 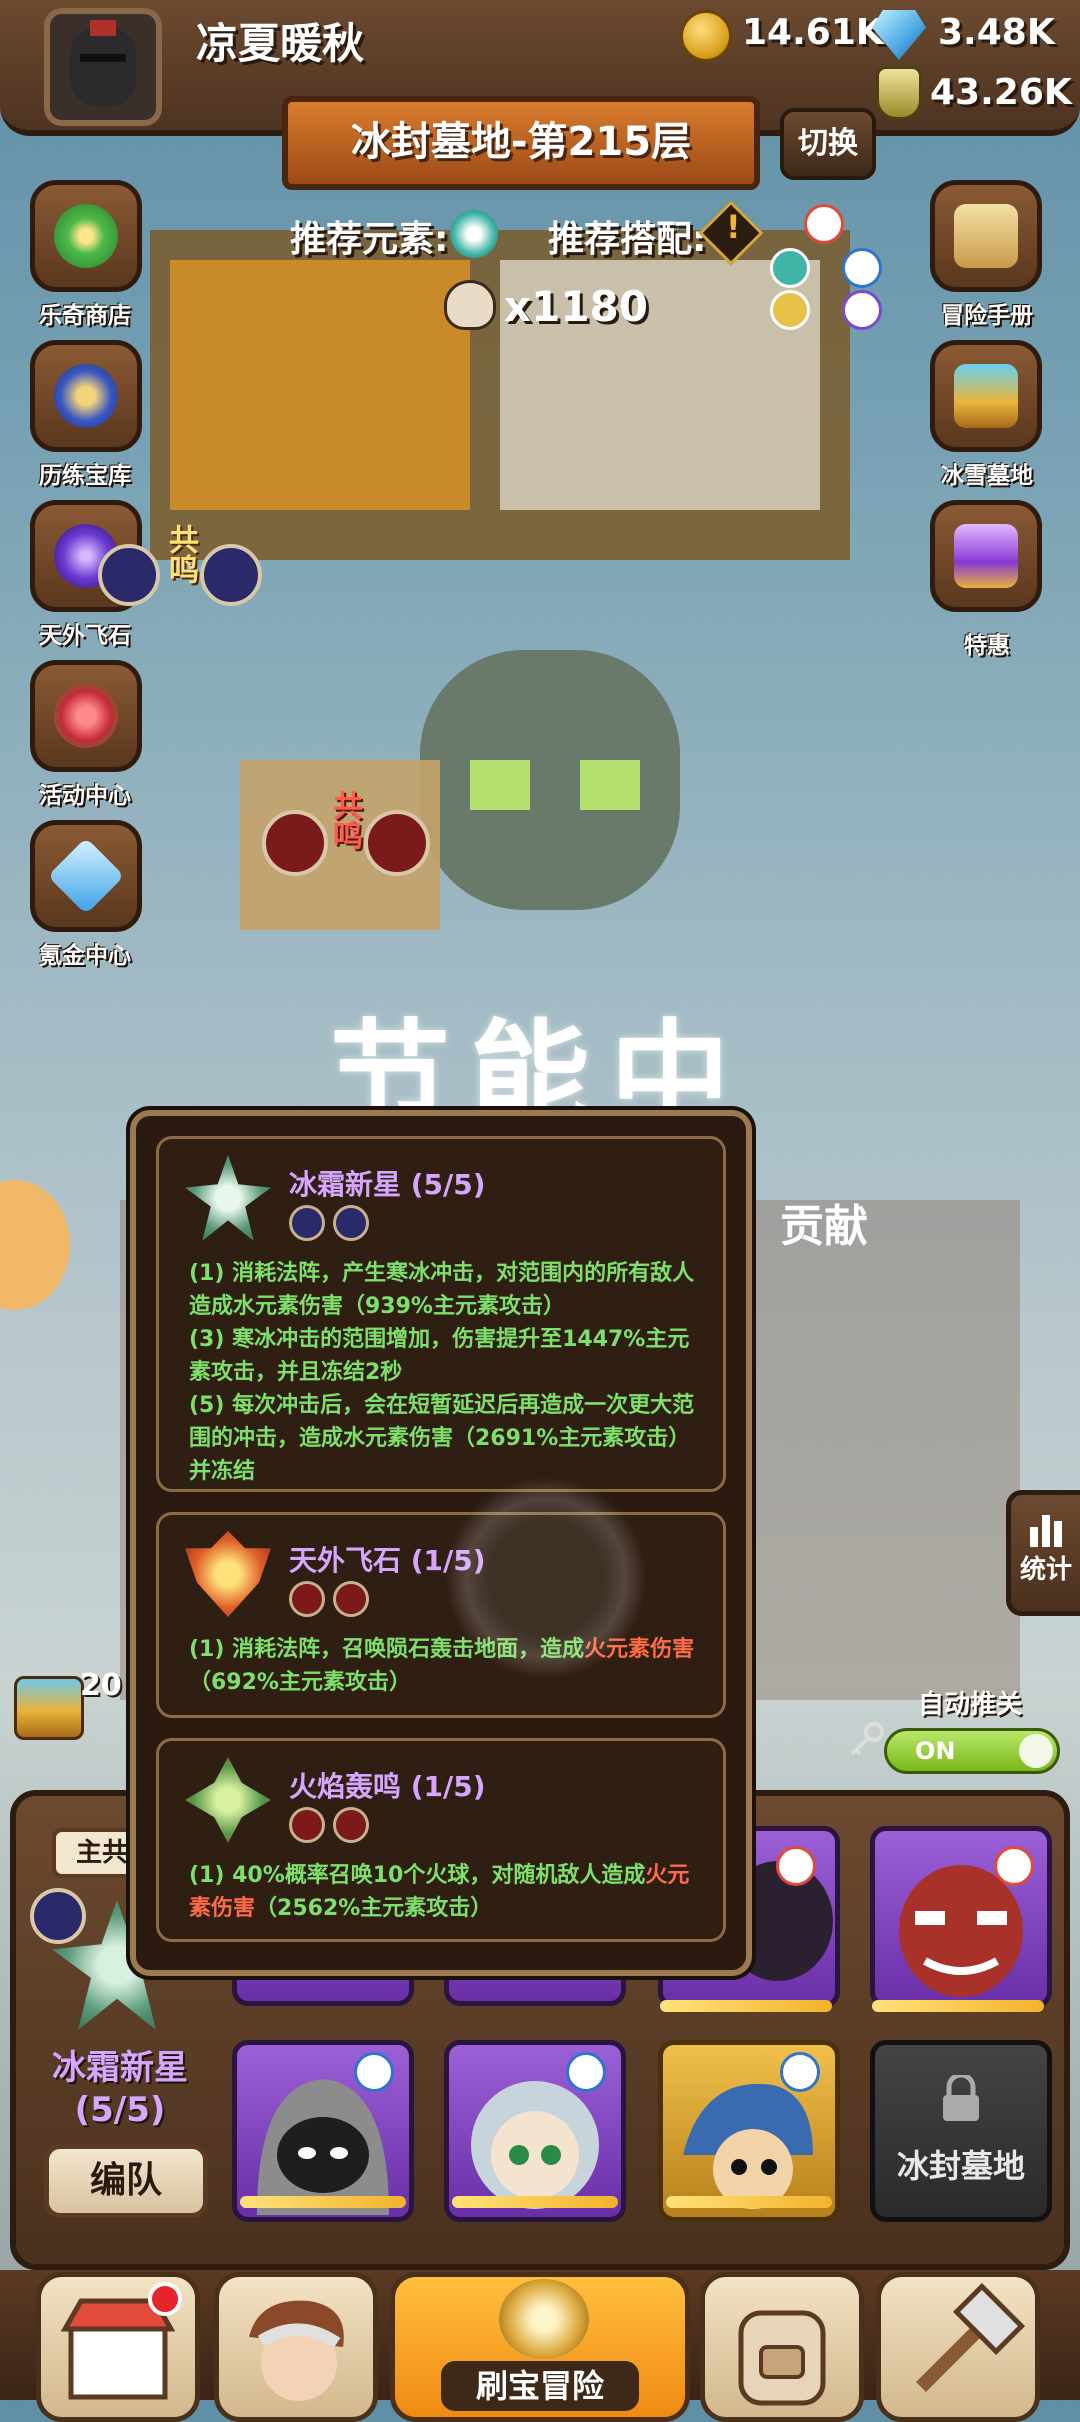 I want to click on snow-graveyard-button, so click(x=986, y=396).